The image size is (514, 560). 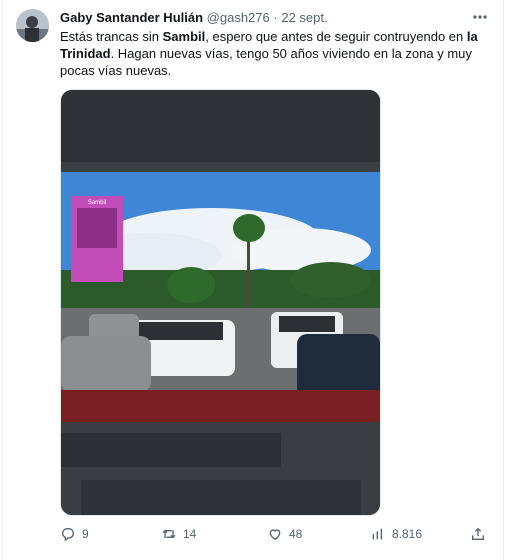 What do you see at coordinates (2, 280) in the screenshot?
I see `left-border` at bounding box center [2, 280].